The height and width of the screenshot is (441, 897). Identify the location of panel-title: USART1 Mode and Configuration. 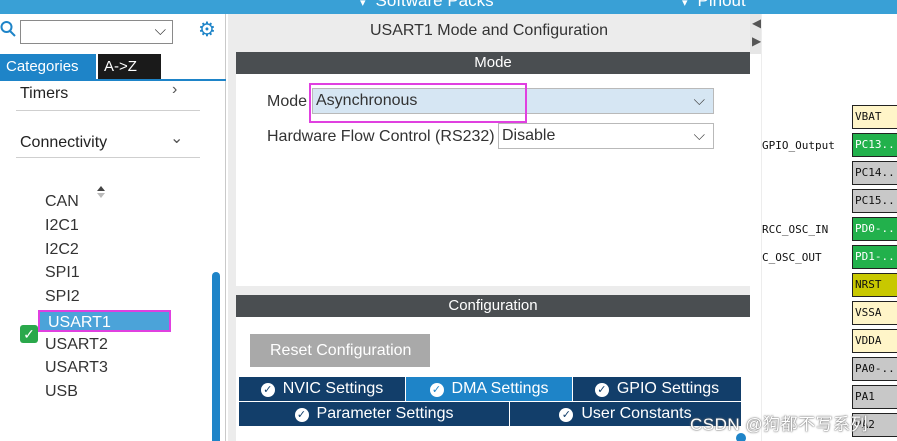
(489, 30).